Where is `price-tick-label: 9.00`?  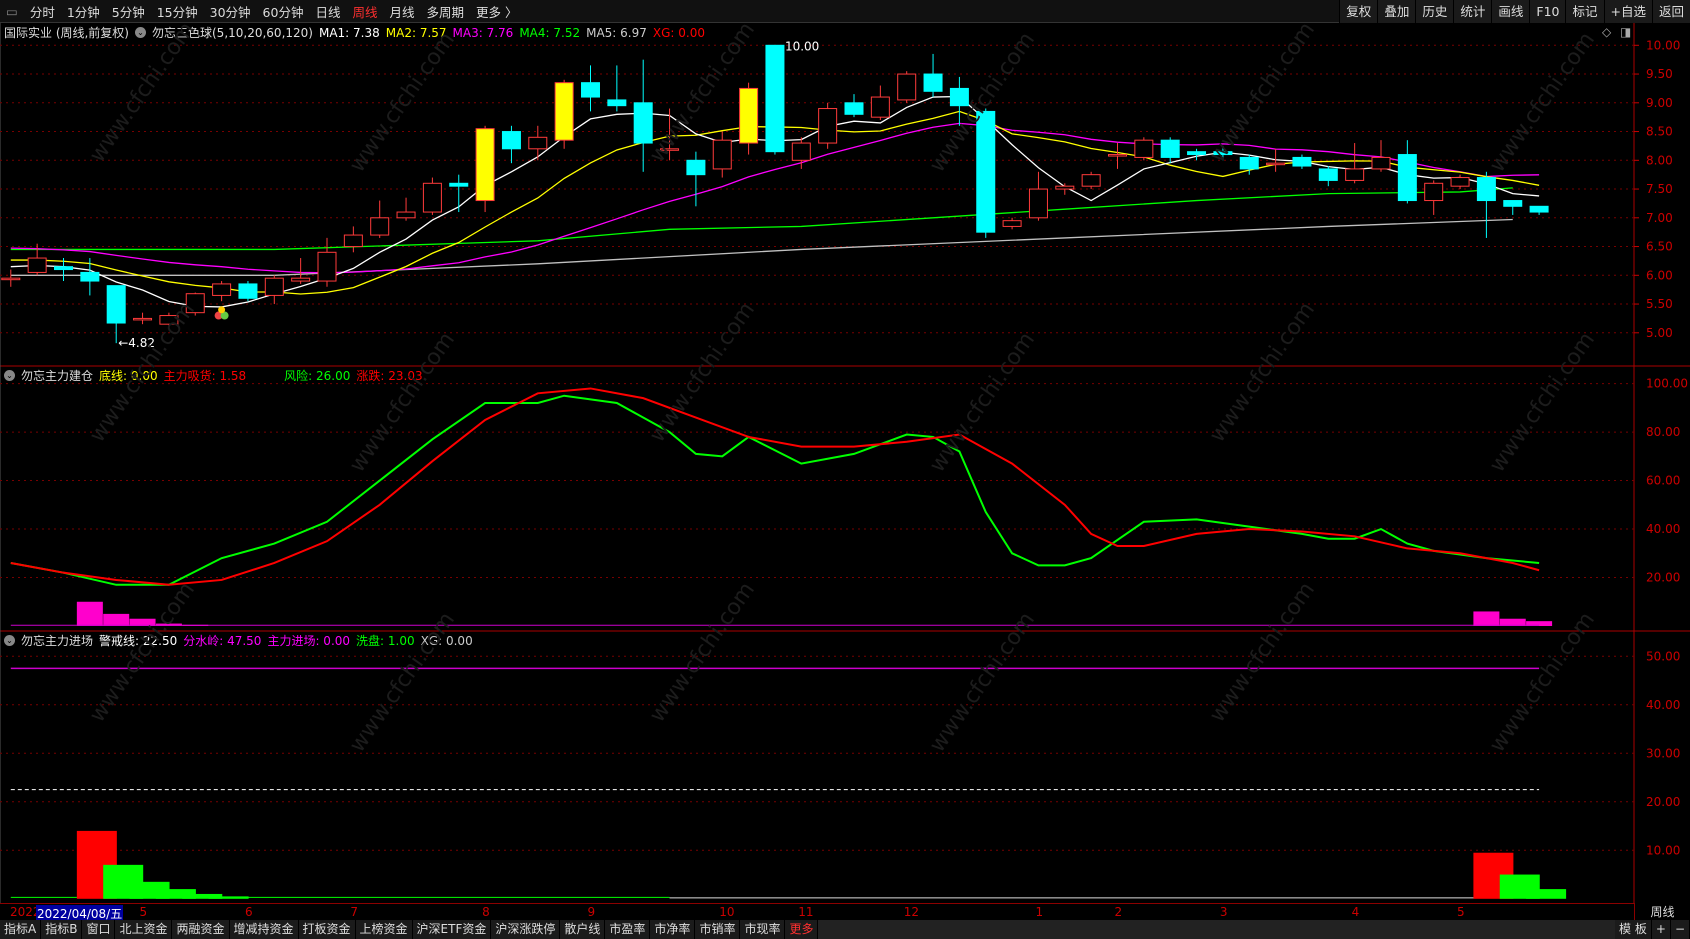
price-tick-label: 9.00 is located at coordinates (1659, 103).